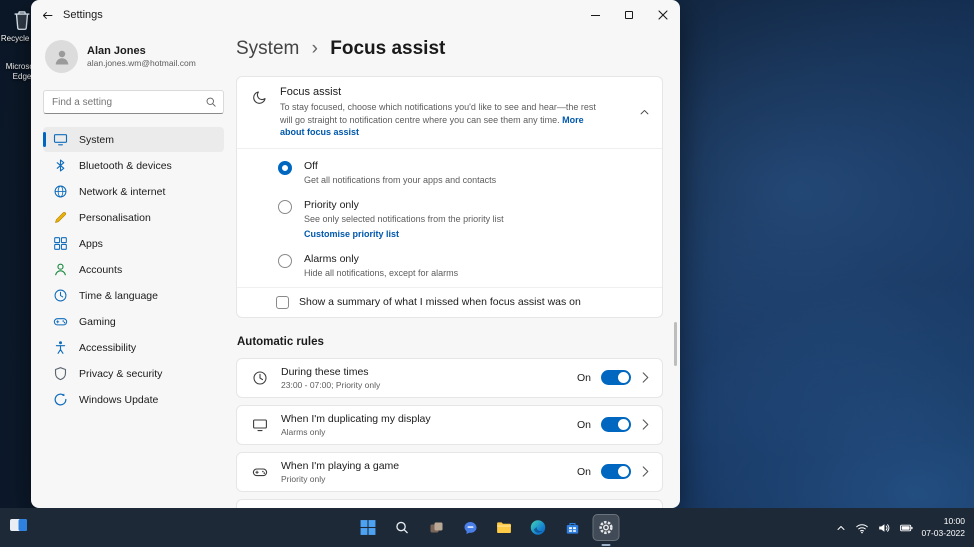 Image resolution: width=974 pixels, height=547 pixels. What do you see at coordinates (449, 471) in the screenshot?
I see `rule-playing-game: When I'm playing a game Priority only On` at bounding box center [449, 471].